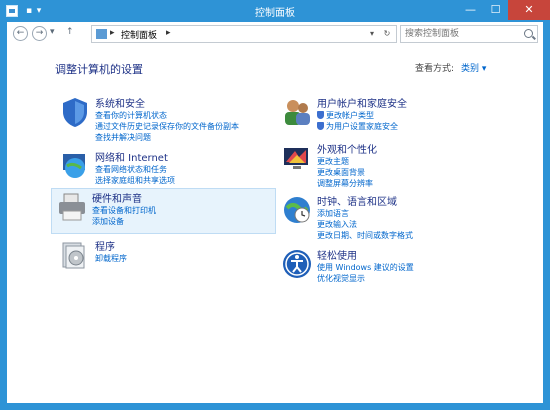 This screenshot has width=550, height=410. What do you see at coordinates (529, 10) in the screenshot?
I see `close-button: ✕` at bounding box center [529, 10].